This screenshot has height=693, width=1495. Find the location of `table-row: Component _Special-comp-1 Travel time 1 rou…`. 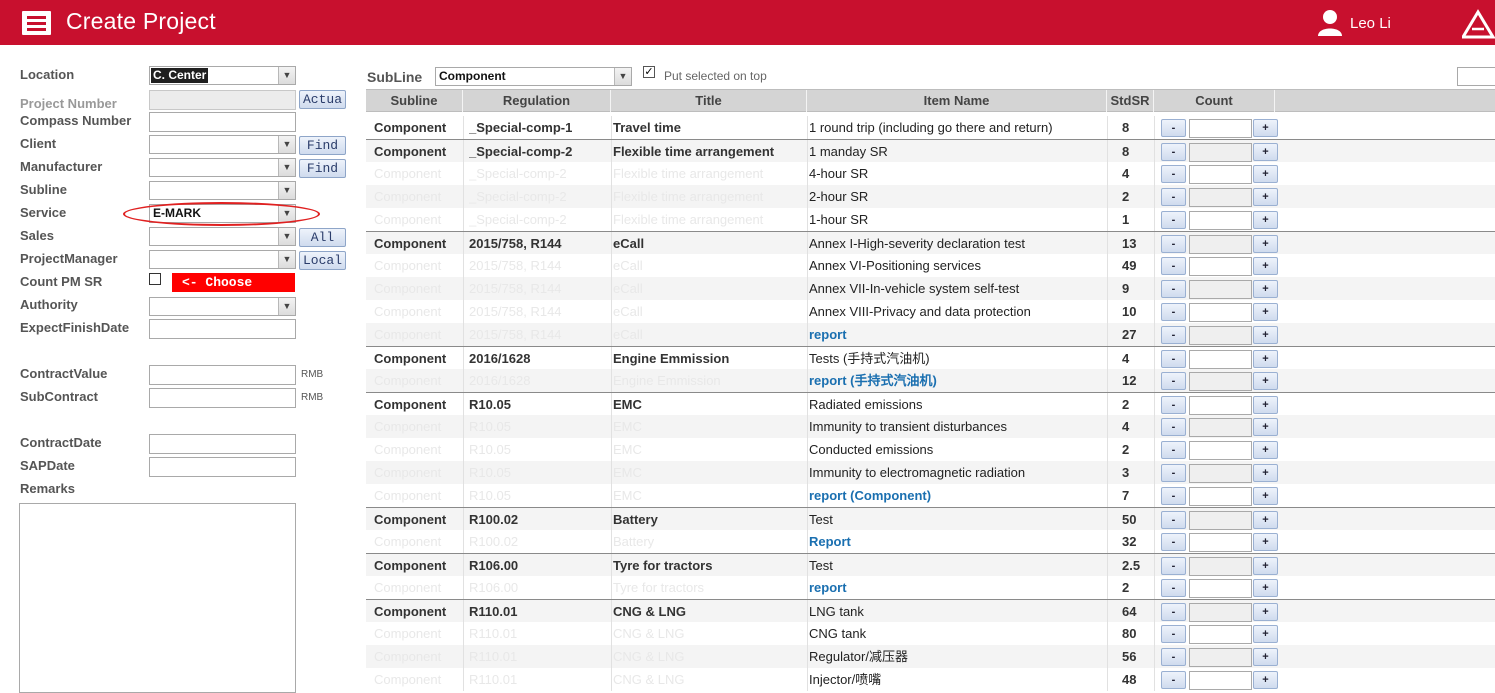

table-row: Component _Special-comp-1 Travel time 1 rou… is located at coordinates (930, 127).